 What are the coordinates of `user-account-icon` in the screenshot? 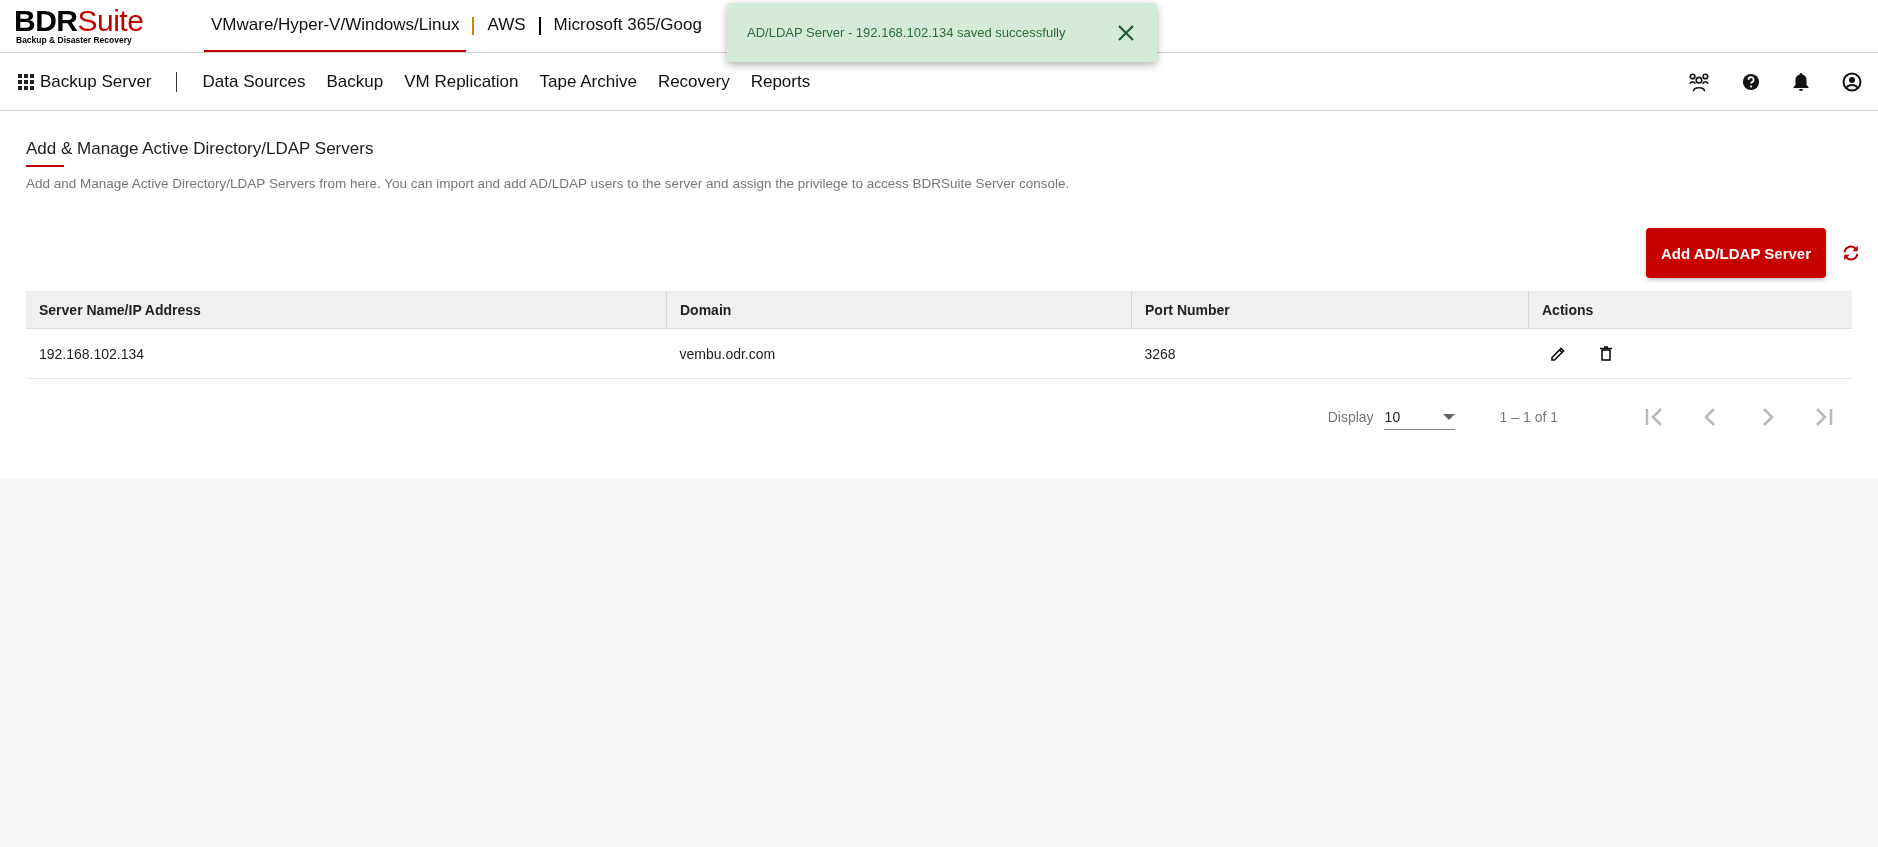 It's located at (1852, 81).